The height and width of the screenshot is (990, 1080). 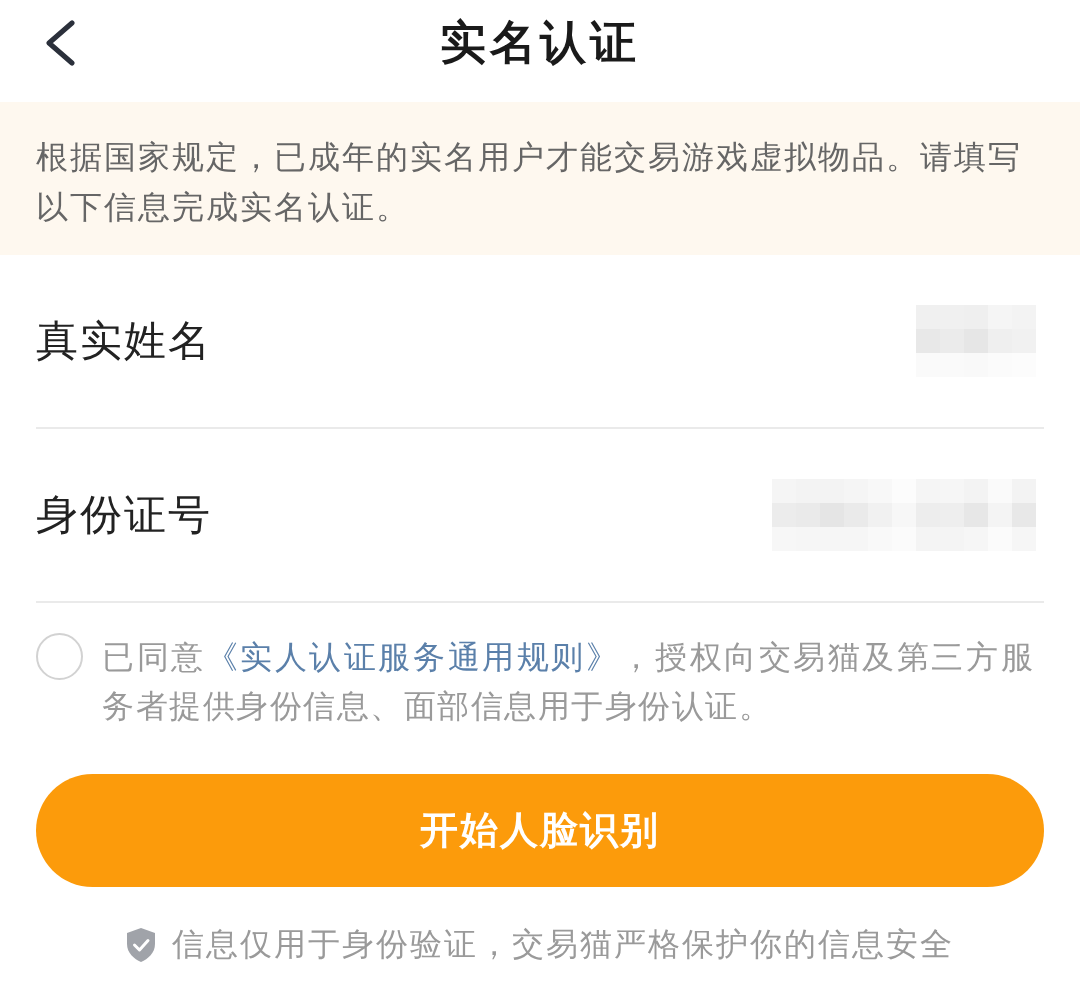 I want to click on notice-text: 根据国家规定，已成年的实名用户才能交易游戏虚拟物品。请填写以下信息完成实名认证。, so click(x=529, y=182).